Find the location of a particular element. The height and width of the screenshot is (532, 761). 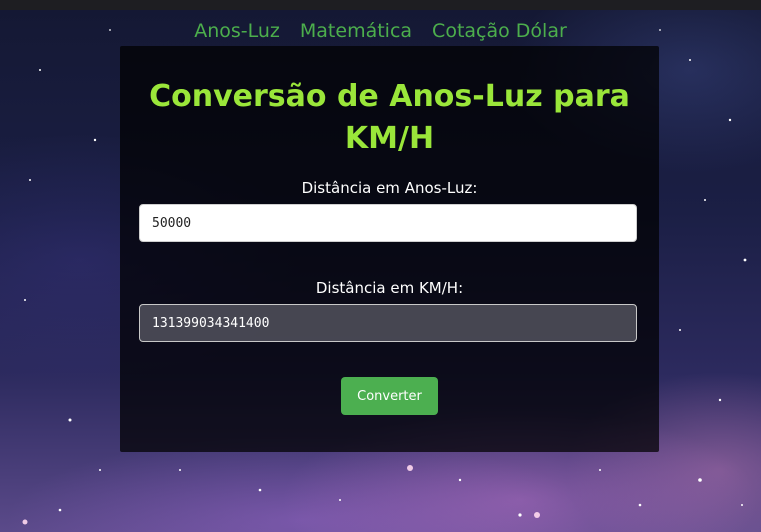

nav-link-cotacao-dolar: Cotação Dólar is located at coordinates (499, 31).